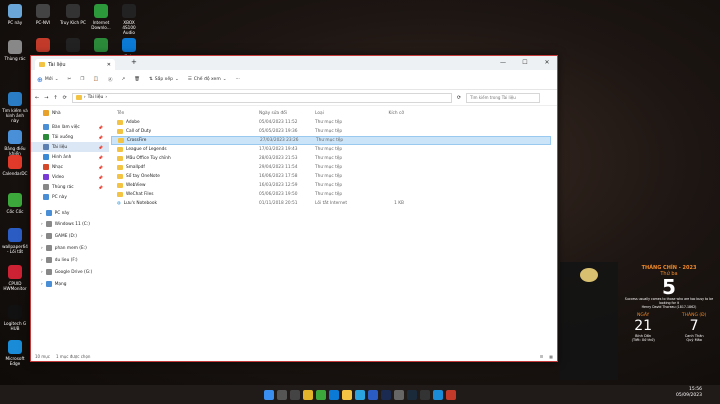 The height and width of the screenshot is (404, 720). I want to click on close-button: ✕, so click(547, 62).